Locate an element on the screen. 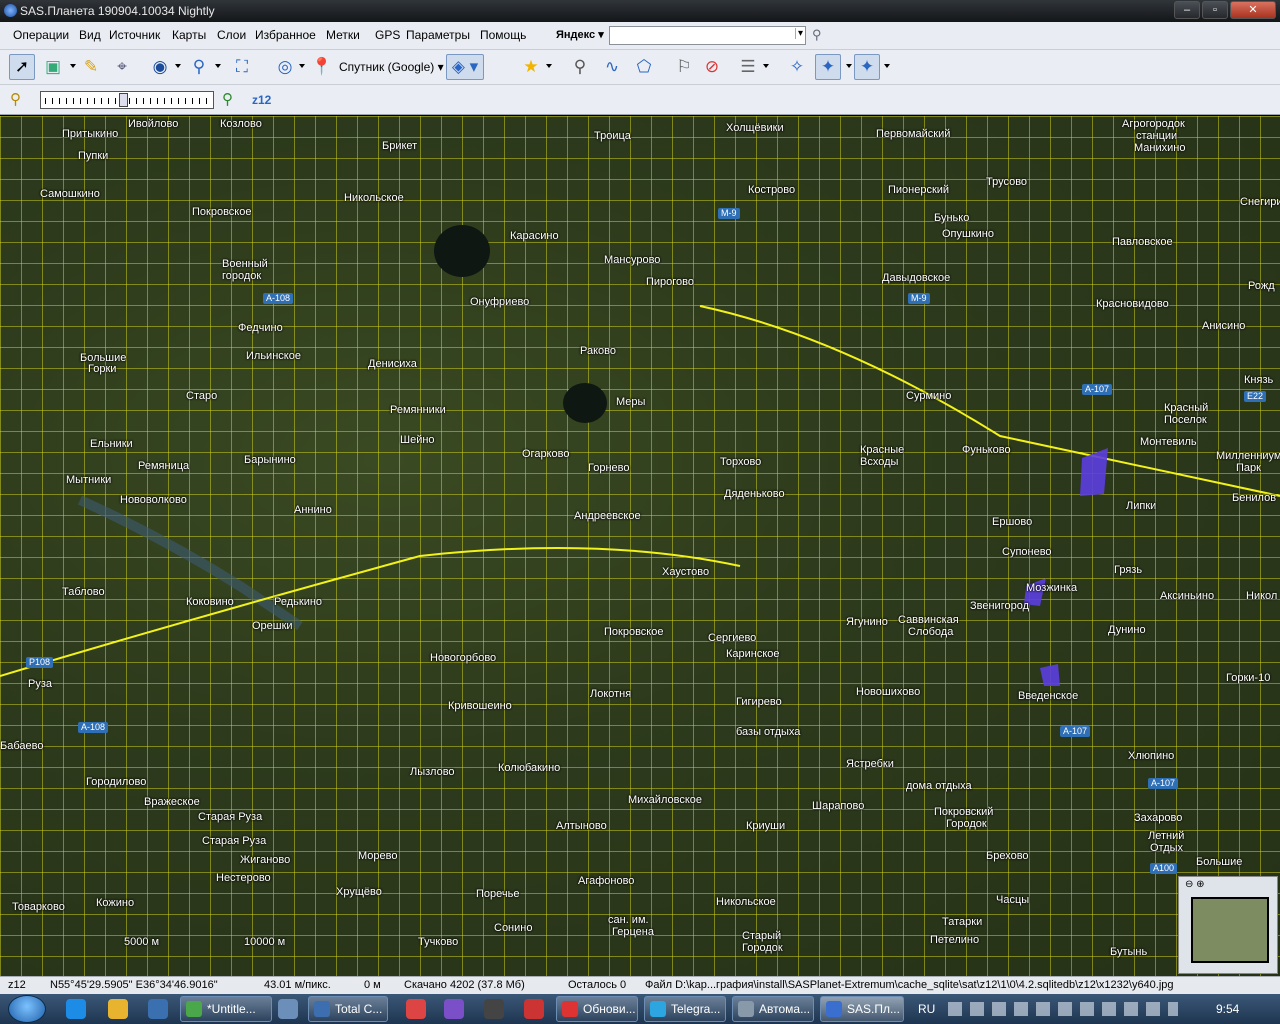 The height and width of the screenshot is (1024, 1280). marks-list-icon: ⚐ is located at coordinates (684, 67).